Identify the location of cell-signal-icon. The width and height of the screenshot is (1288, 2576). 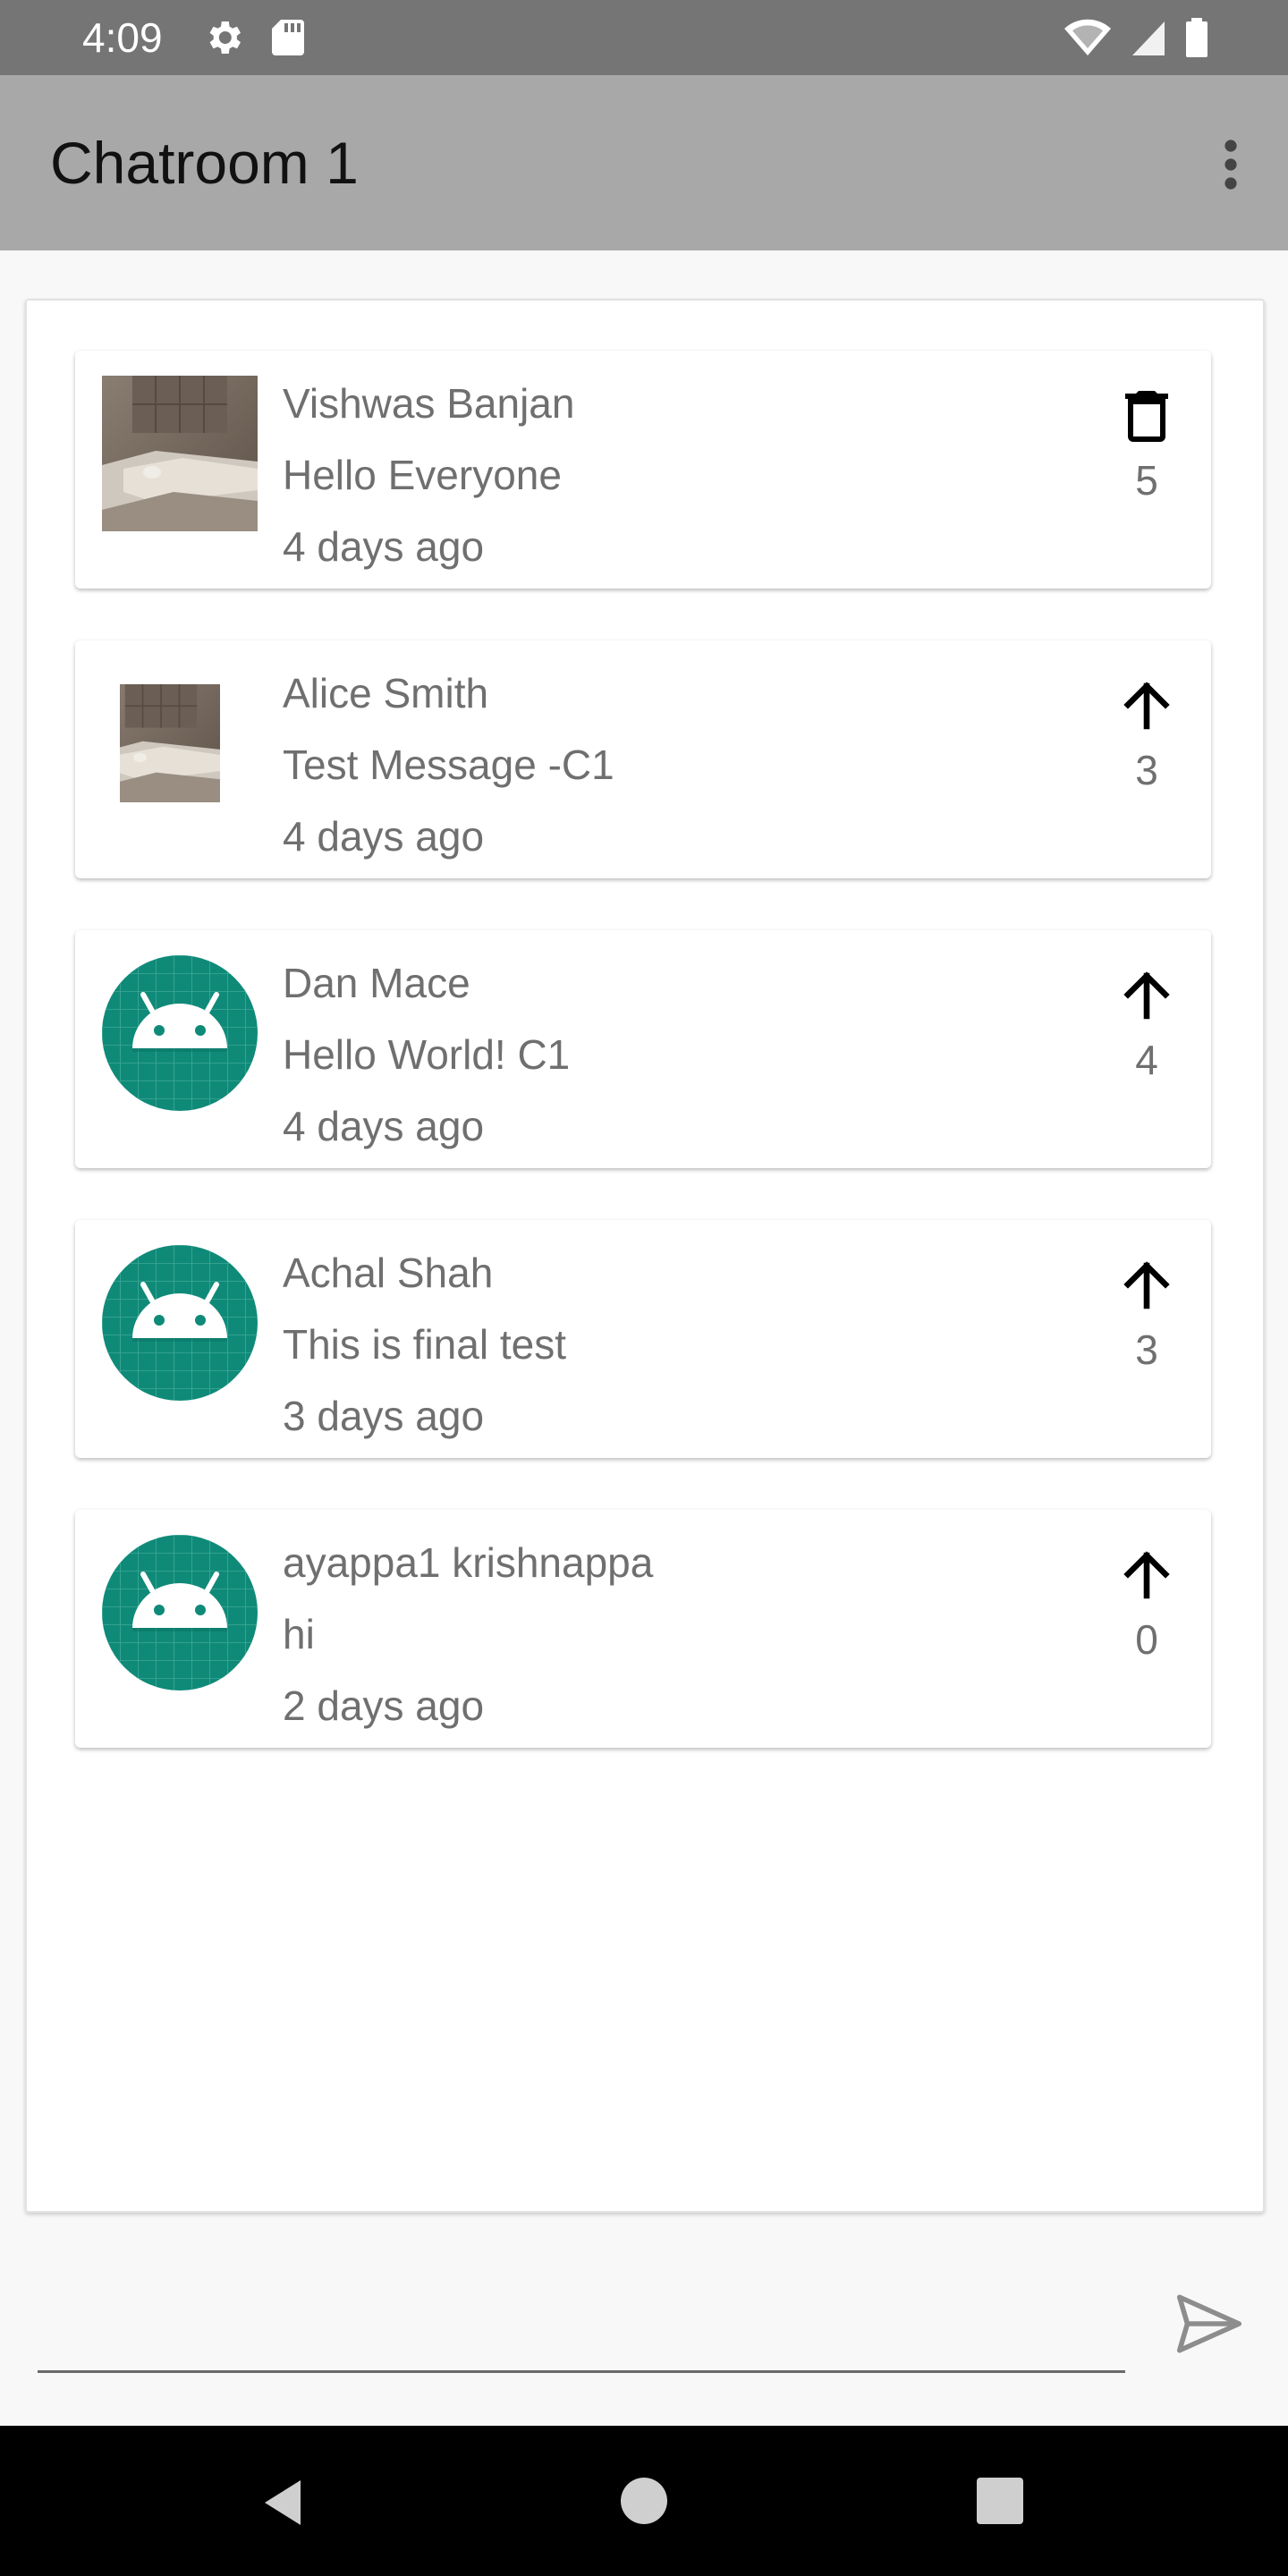
(1148, 38).